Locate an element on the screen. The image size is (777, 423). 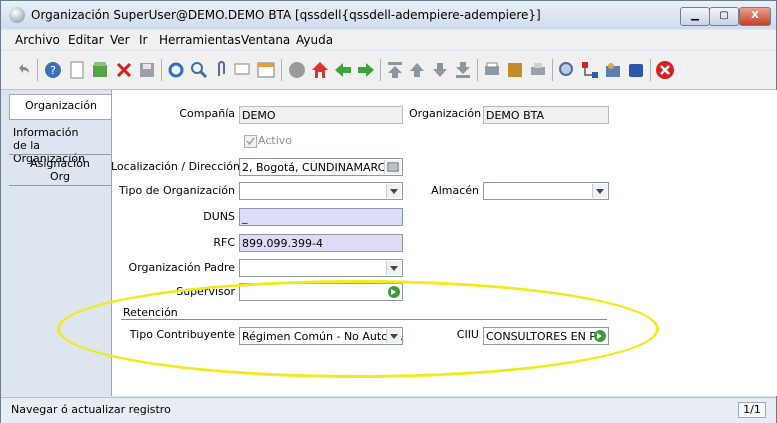
localizacion-label: Localización / Dirección is located at coordinates (176, 166).